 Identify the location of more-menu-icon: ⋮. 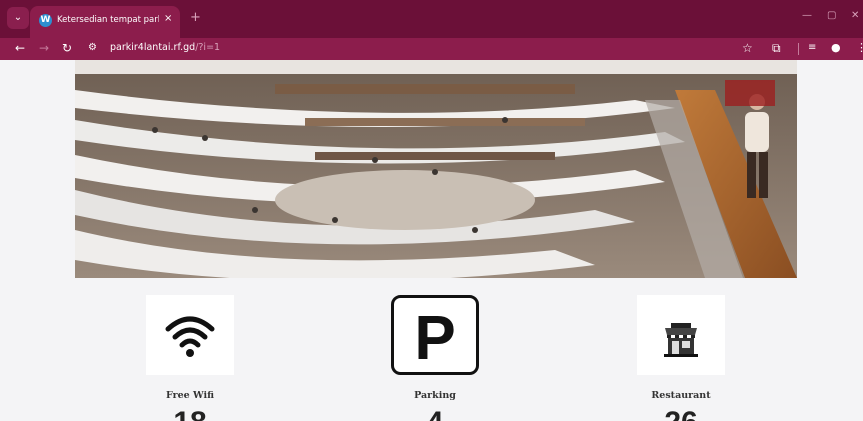
(859, 47).